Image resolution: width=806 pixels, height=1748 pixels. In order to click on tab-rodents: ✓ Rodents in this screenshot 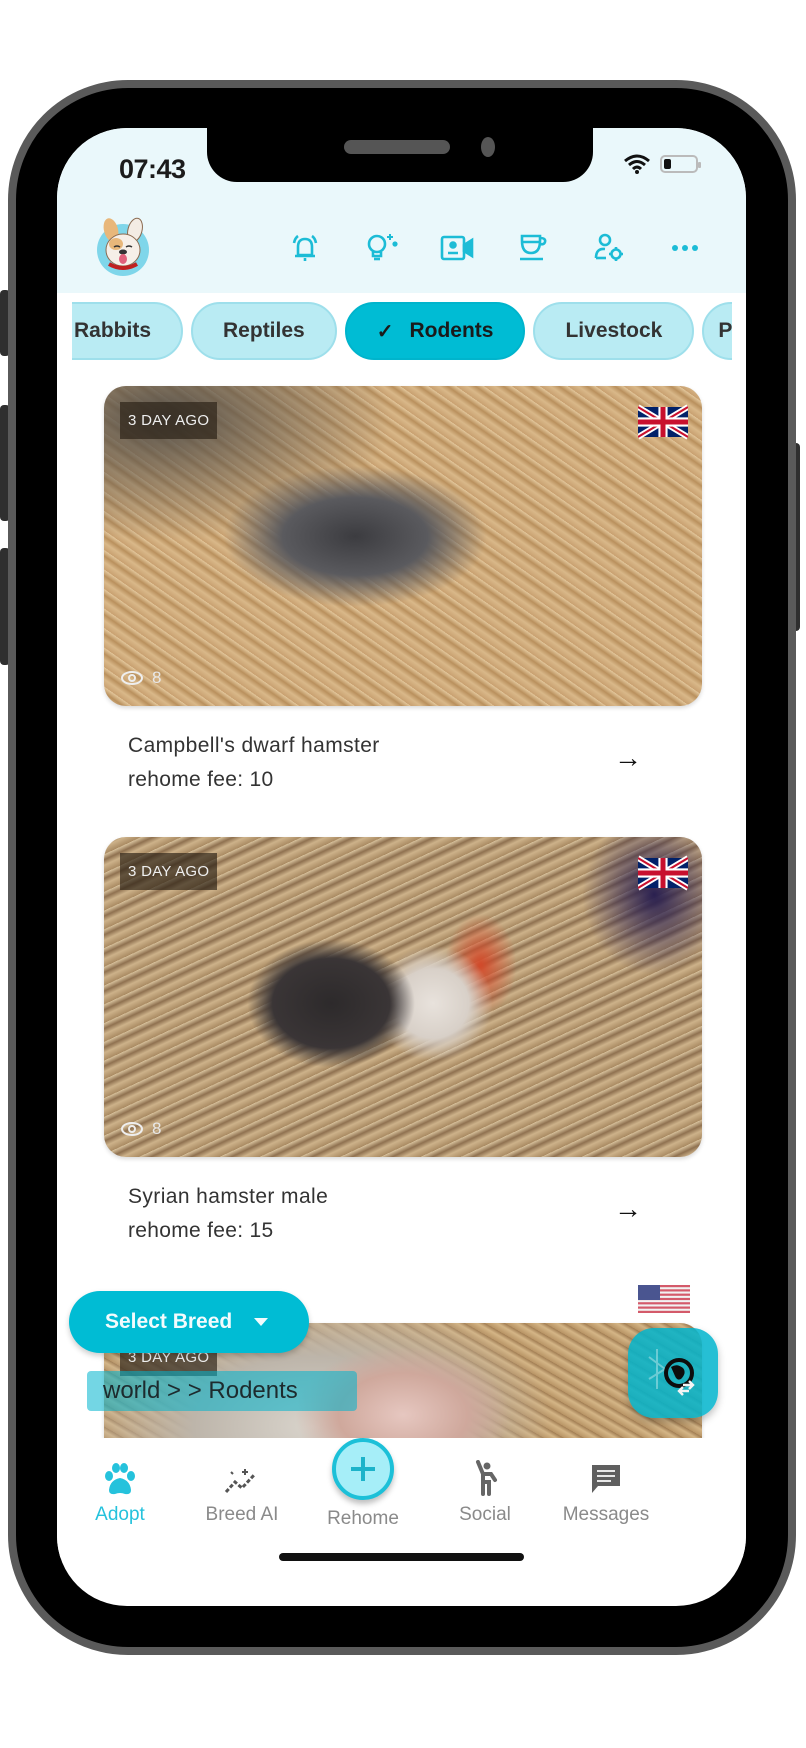, I will do `click(435, 331)`.